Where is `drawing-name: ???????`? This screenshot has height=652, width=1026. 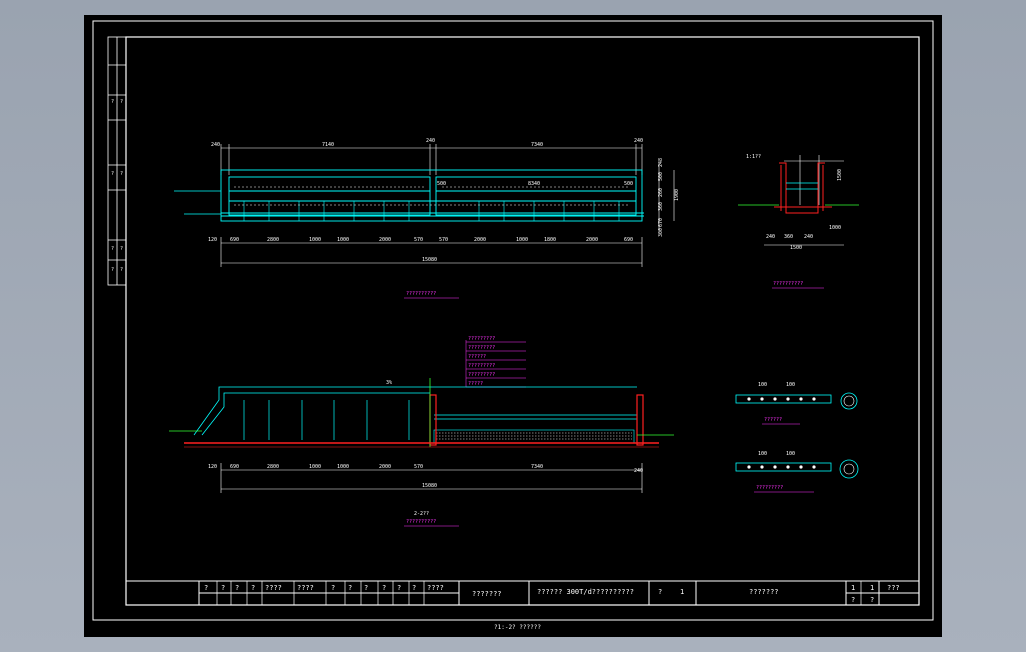 drawing-name: ??????? is located at coordinates (764, 592).